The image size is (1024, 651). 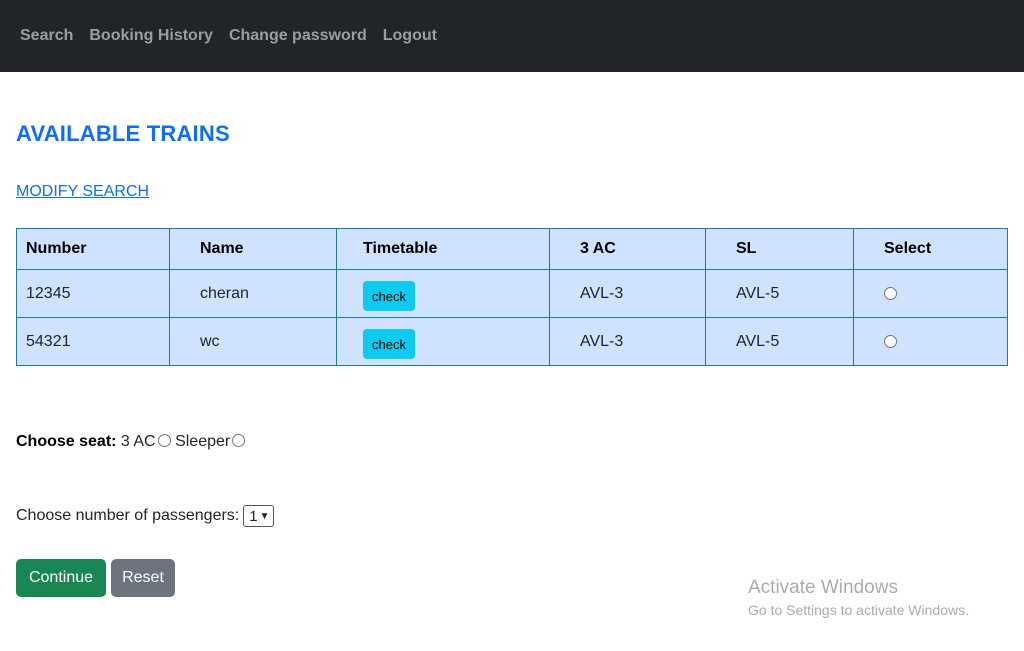 What do you see at coordinates (82, 192) in the screenshot?
I see `modify-search-link: MODIFY SEARCH` at bounding box center [82, 192].